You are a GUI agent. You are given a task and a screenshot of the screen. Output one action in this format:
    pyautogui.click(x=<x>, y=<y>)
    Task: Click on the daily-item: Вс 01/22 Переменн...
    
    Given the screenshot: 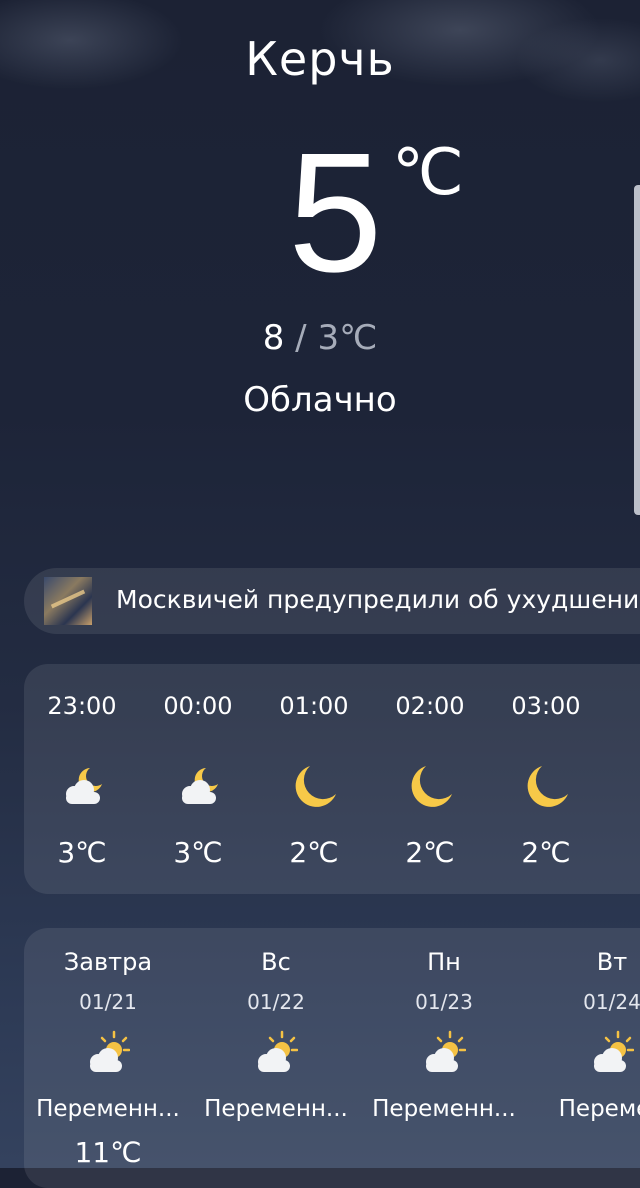 What is the action you would take?
    pyautogui.click(x=276, y=1058)
    